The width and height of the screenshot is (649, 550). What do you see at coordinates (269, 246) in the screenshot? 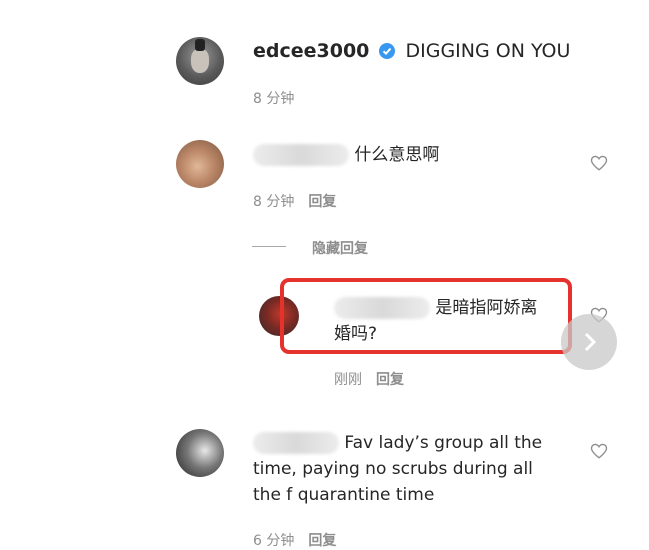
I see `hide-replies-divider` at bounding box center [269, 246].